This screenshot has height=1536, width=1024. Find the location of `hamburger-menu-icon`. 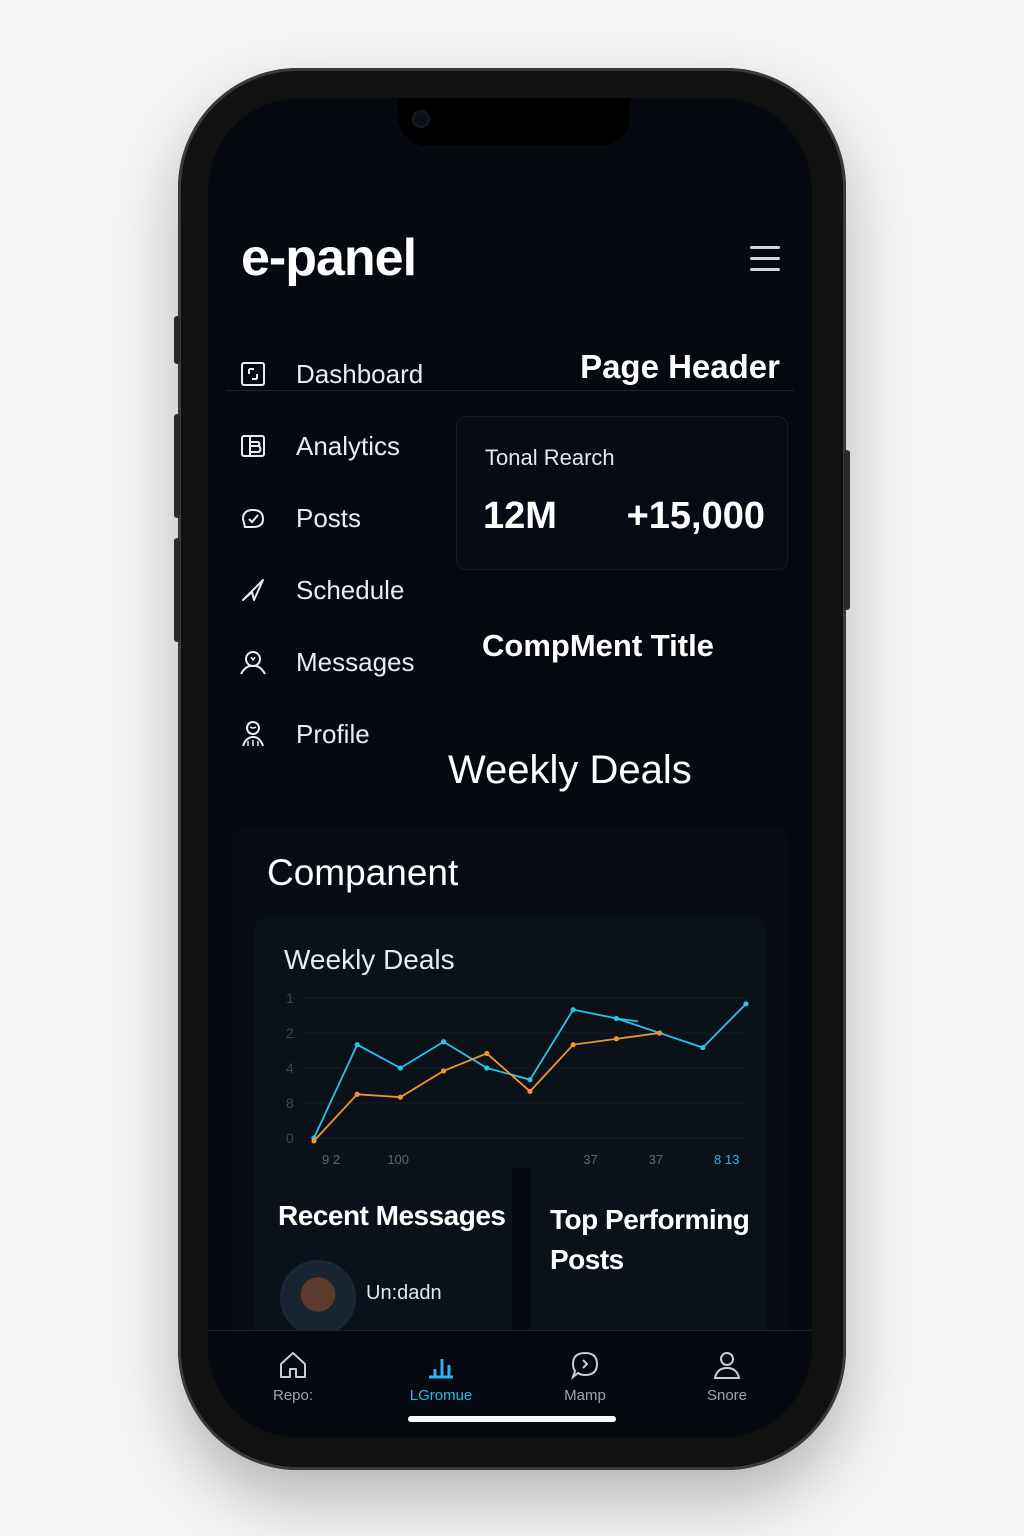

hamburger-menu-icon is located at coordinates (765, 259).